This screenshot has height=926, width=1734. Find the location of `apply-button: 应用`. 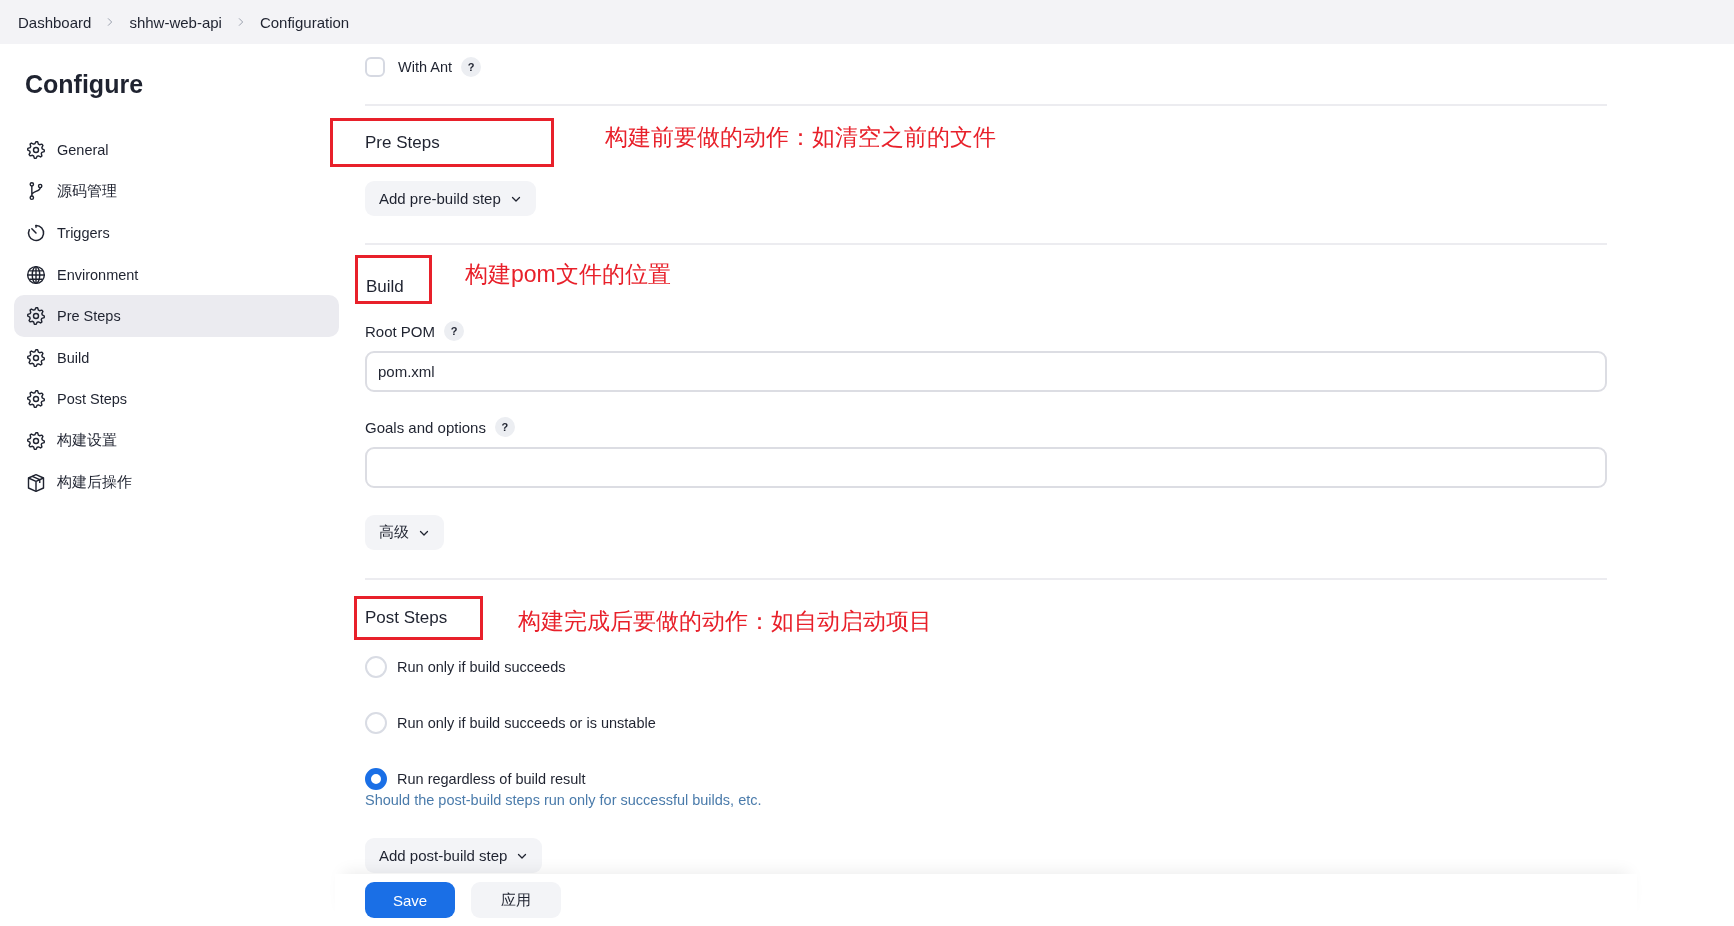

apply-button: 应用 is located at coordinates (516, 900).